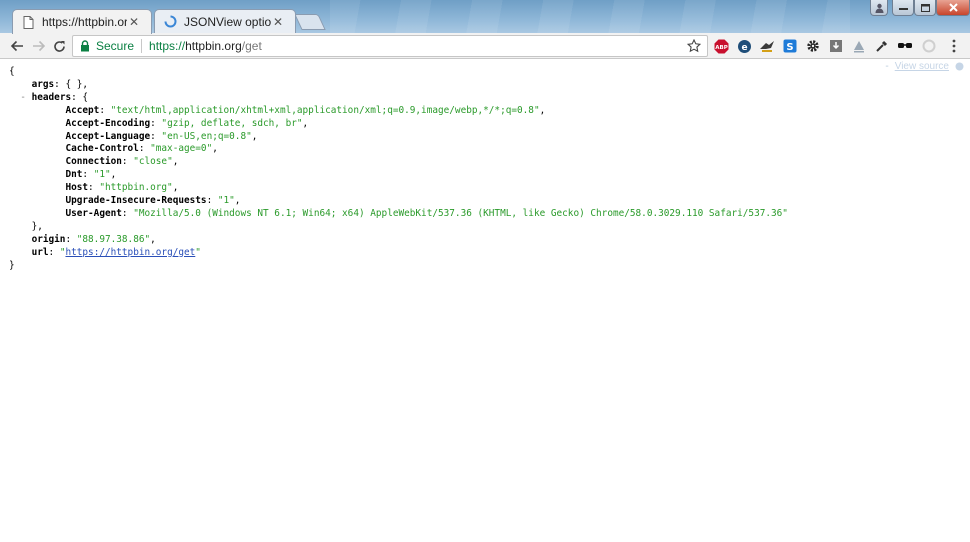 The height and width of the screenshot is (542, 970). What do you see at coordinates (227, 21) in the screenshot?
I see `tab-title: JSONView options` at bounding box center [227, 21].